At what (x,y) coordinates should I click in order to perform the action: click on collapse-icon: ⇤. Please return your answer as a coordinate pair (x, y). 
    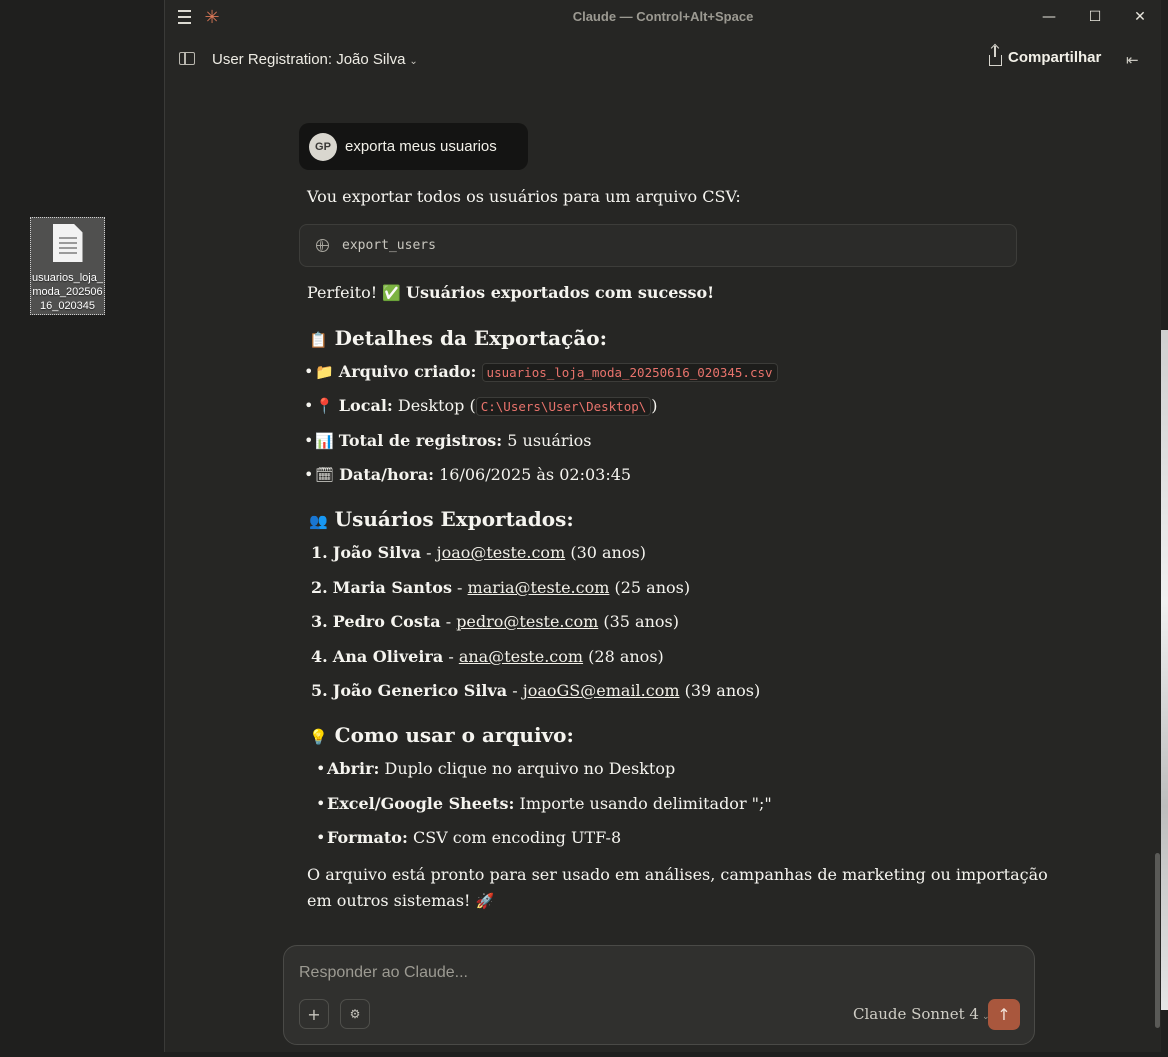
    Looking at the image, I should click on (1132, 60).